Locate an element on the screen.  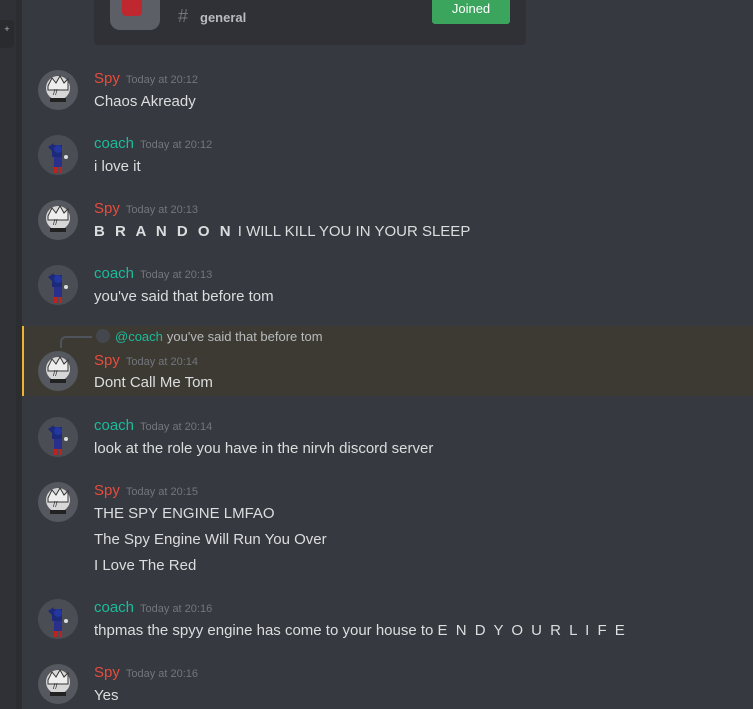
reply-text: you've said that before tom is located at coordinates (244, 336).